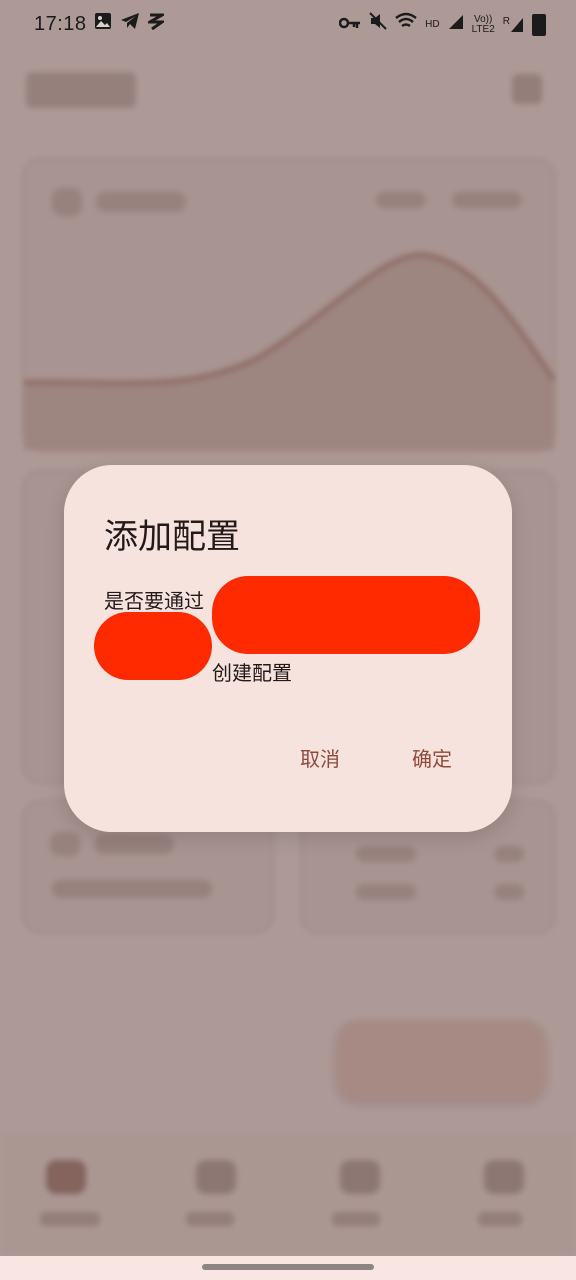 Image resolution: width=576 pixels, height=1280 pixels. What do you see at coordinates (406, 24) in the screenshot?
I see `wifi-icon` at bounding box center [406, 24].